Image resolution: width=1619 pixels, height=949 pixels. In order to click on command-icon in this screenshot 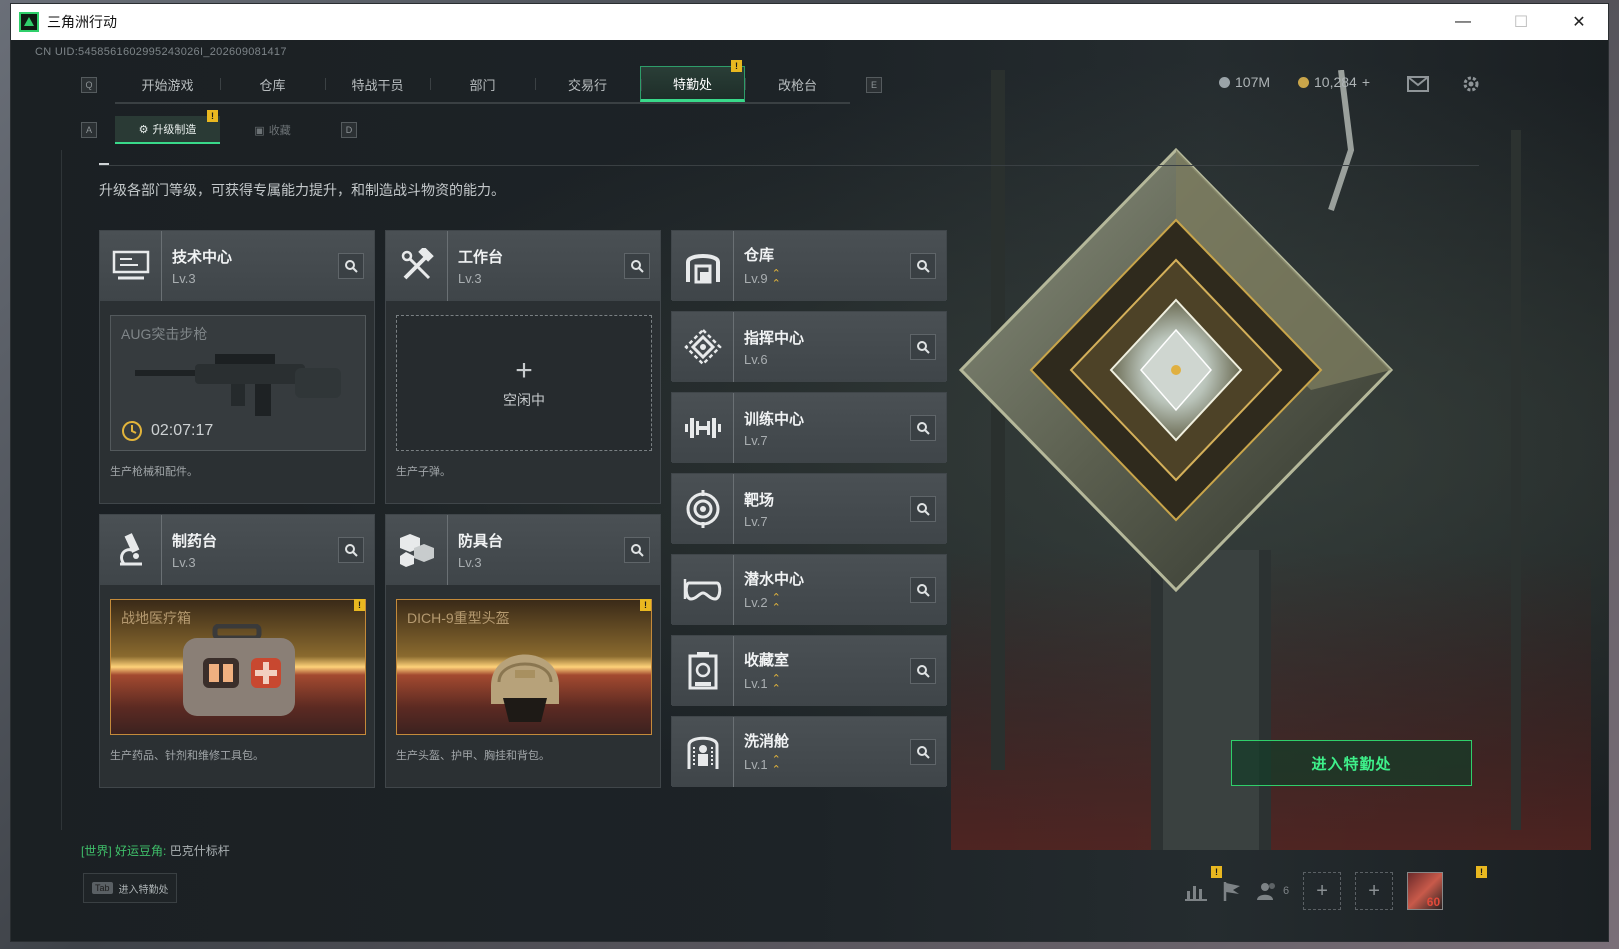, I will do `click(703, 347)`.